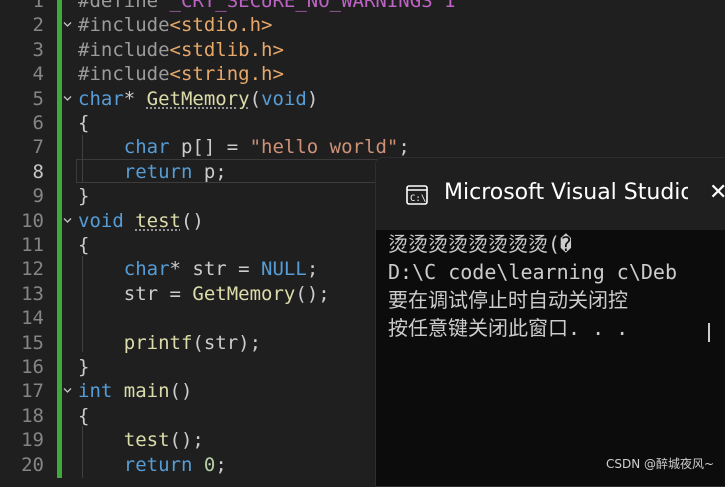  Describe the element at coordinates (38, 98) in the screenshot. I see `line-number: 5` at that location.